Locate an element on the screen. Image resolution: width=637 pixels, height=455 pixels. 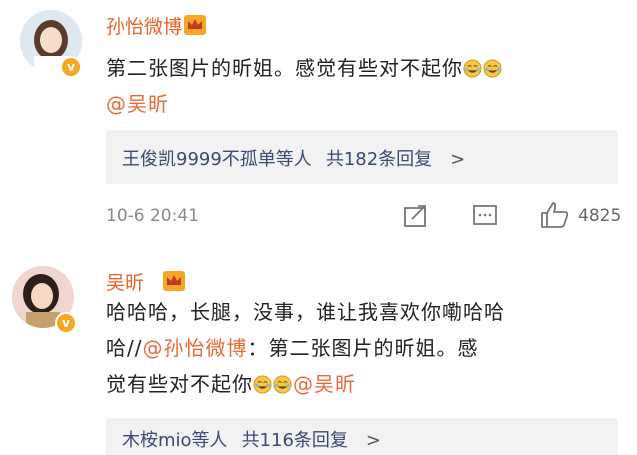
like-icon is located at coordinates (555, 215).